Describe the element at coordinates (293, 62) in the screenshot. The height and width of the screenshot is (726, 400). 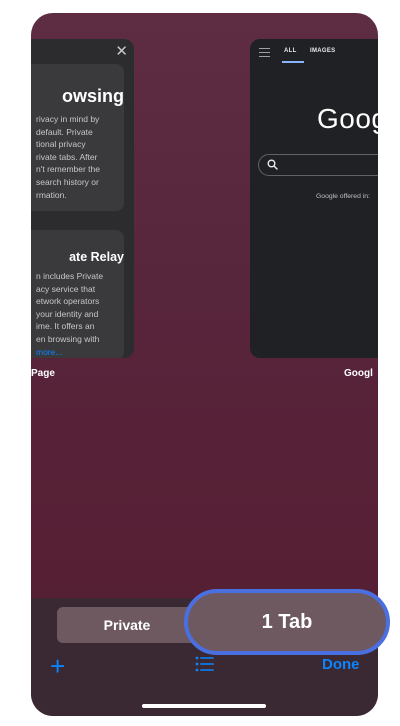
I see `active-tab-indicator` at that location.